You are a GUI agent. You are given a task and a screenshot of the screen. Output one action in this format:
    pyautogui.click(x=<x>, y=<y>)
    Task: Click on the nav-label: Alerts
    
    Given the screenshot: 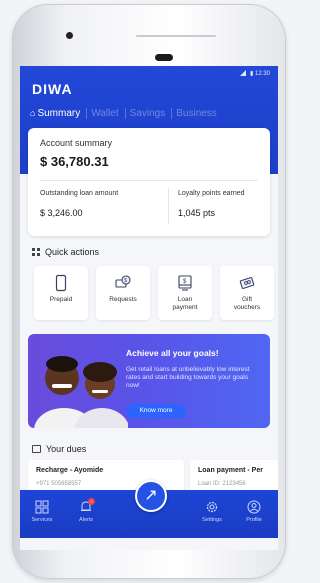 What is the action you would take?
    pyautogui.click(x=86, y=520)
    